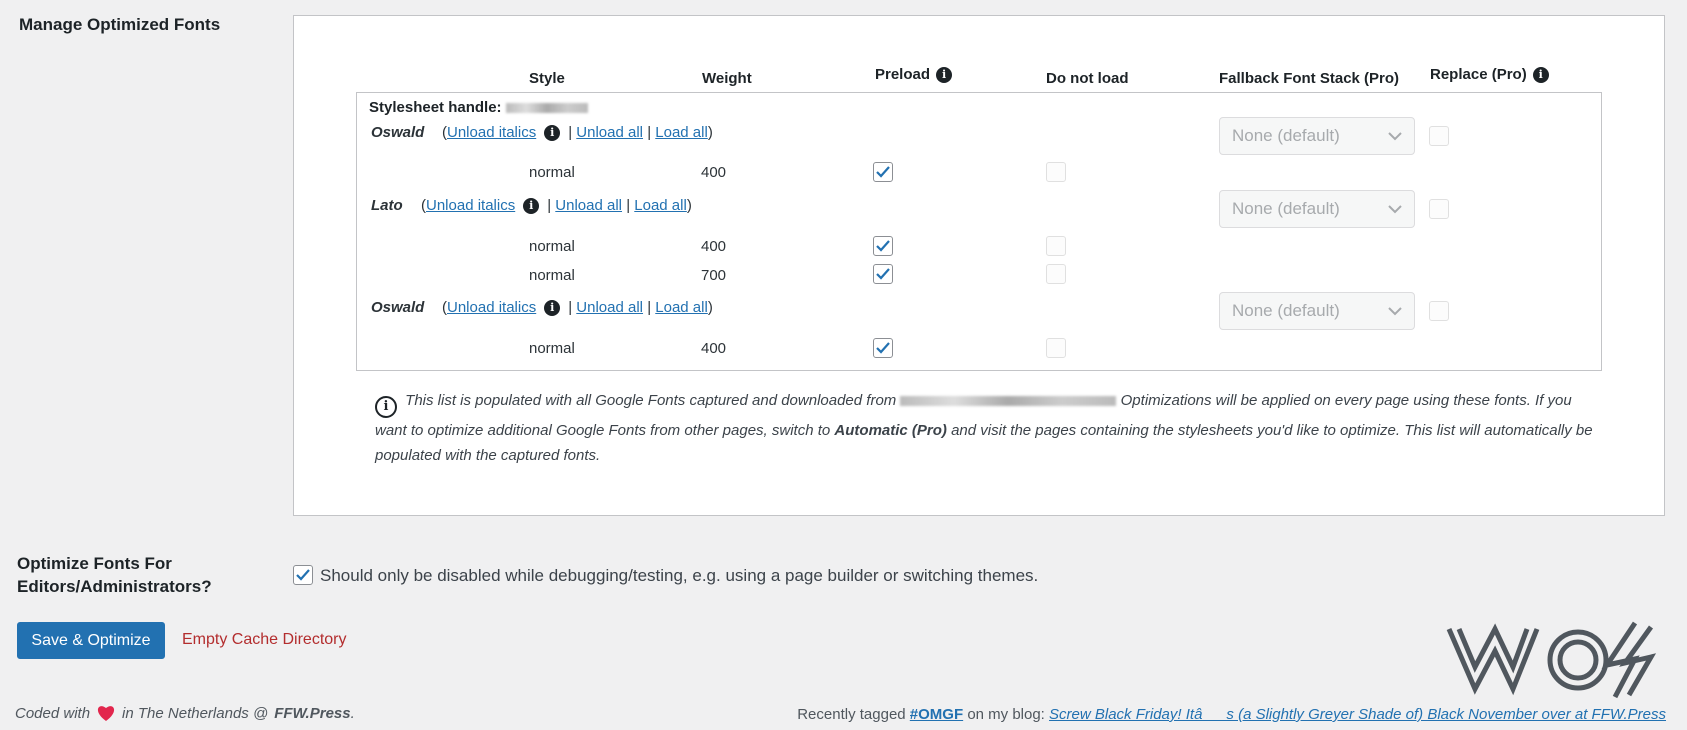  What do you see at coordinates (1008, 401) in the screenshot?
I see `redacted-url` at bounding box center [1008, 401].